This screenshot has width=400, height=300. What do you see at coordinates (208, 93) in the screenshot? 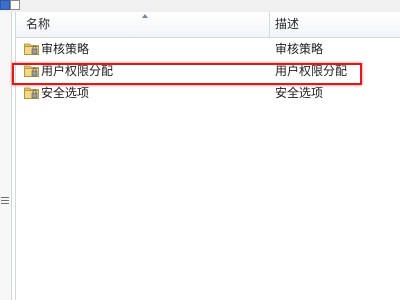
I see `list-item-security-options: 安全选项 安全选项` at bounding box center [208, 93].